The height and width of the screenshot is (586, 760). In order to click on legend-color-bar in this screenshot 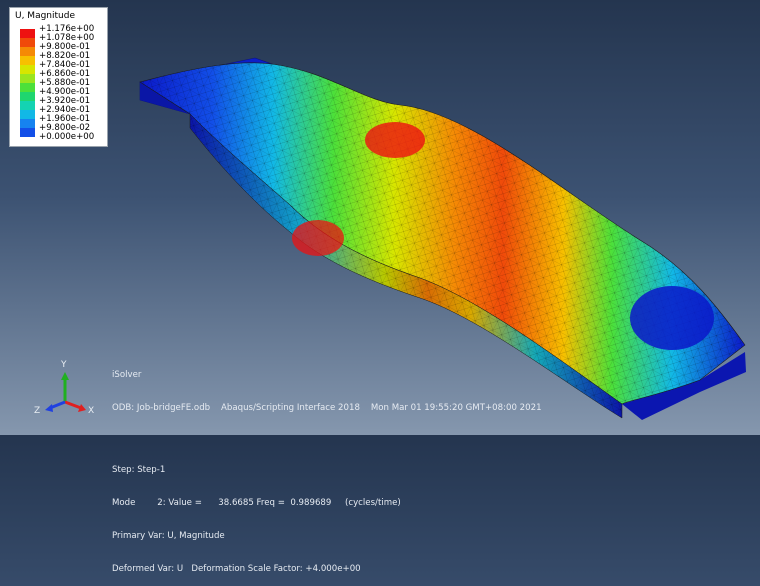, I will do `click(27, 83)`.